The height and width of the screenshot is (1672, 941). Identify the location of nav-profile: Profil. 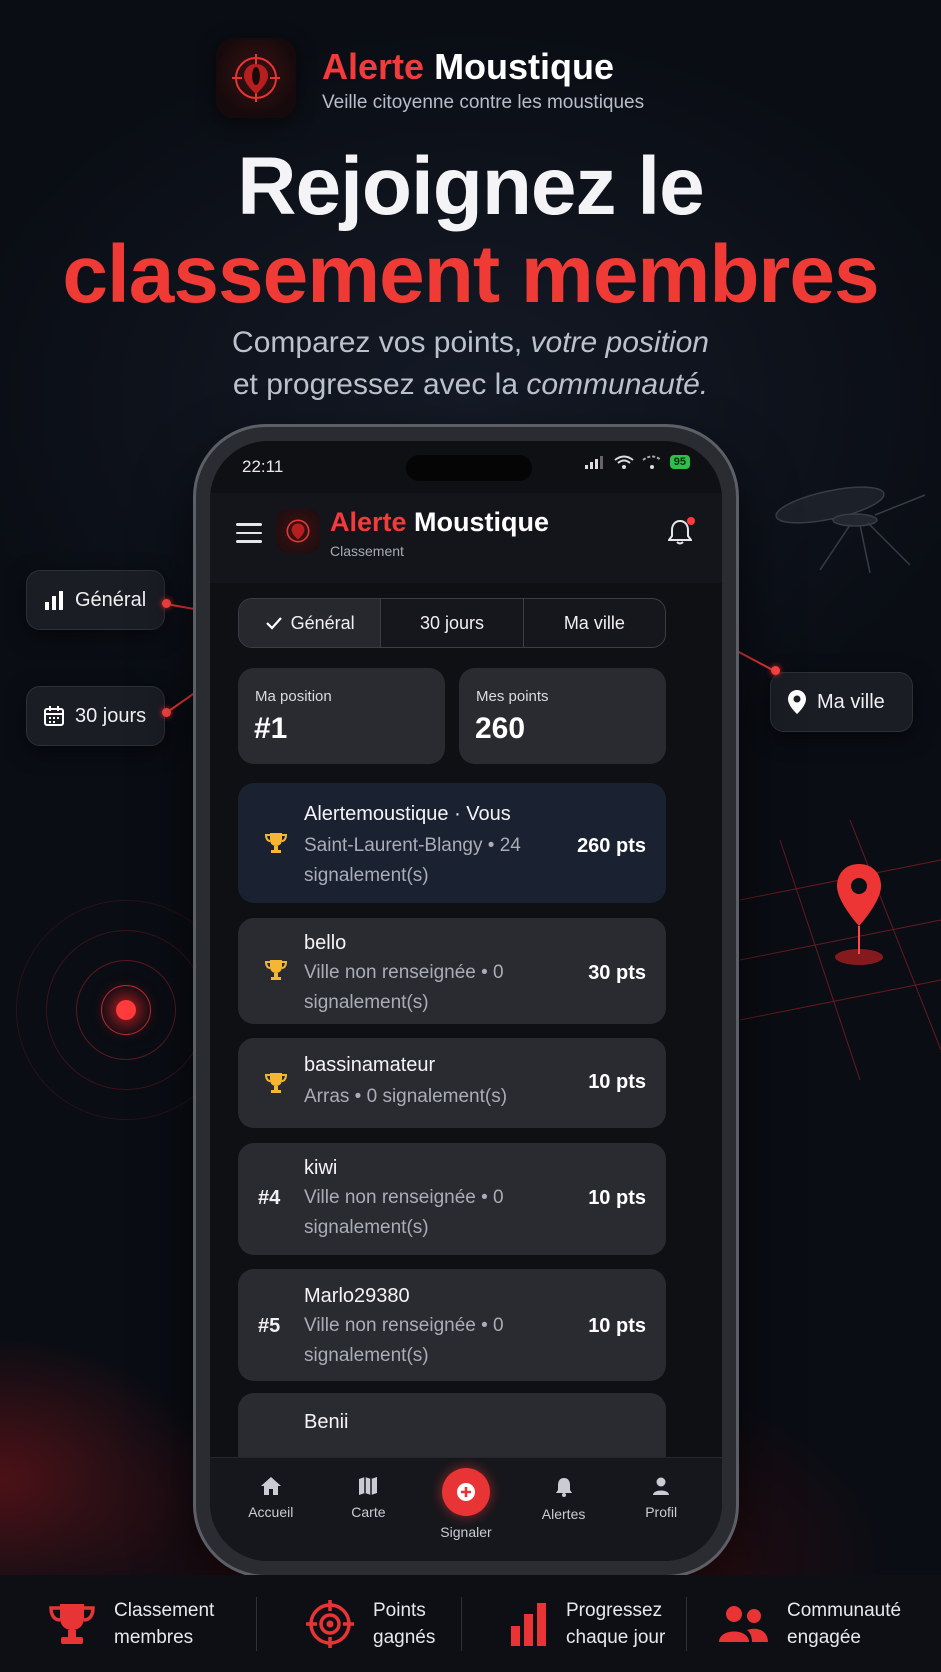
(661, 1509).